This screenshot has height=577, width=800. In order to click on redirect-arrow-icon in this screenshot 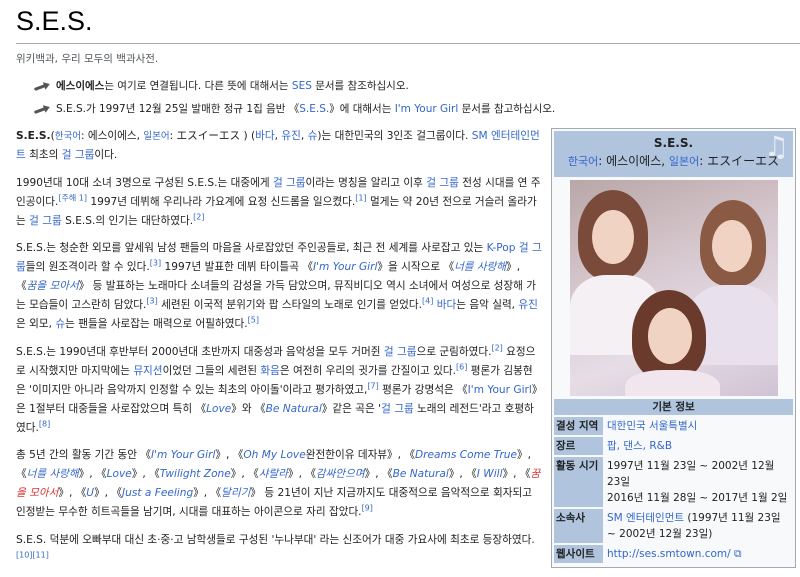, I will do `click(42, 86)`.